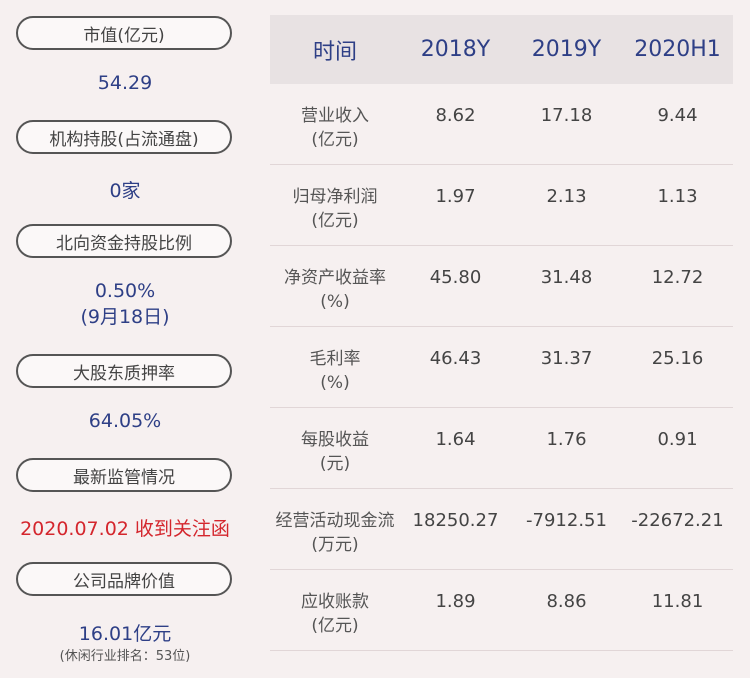  Describe the element at coordinates (677, 277) in the screenshot. I see `cell-value: 12.72` at that location.